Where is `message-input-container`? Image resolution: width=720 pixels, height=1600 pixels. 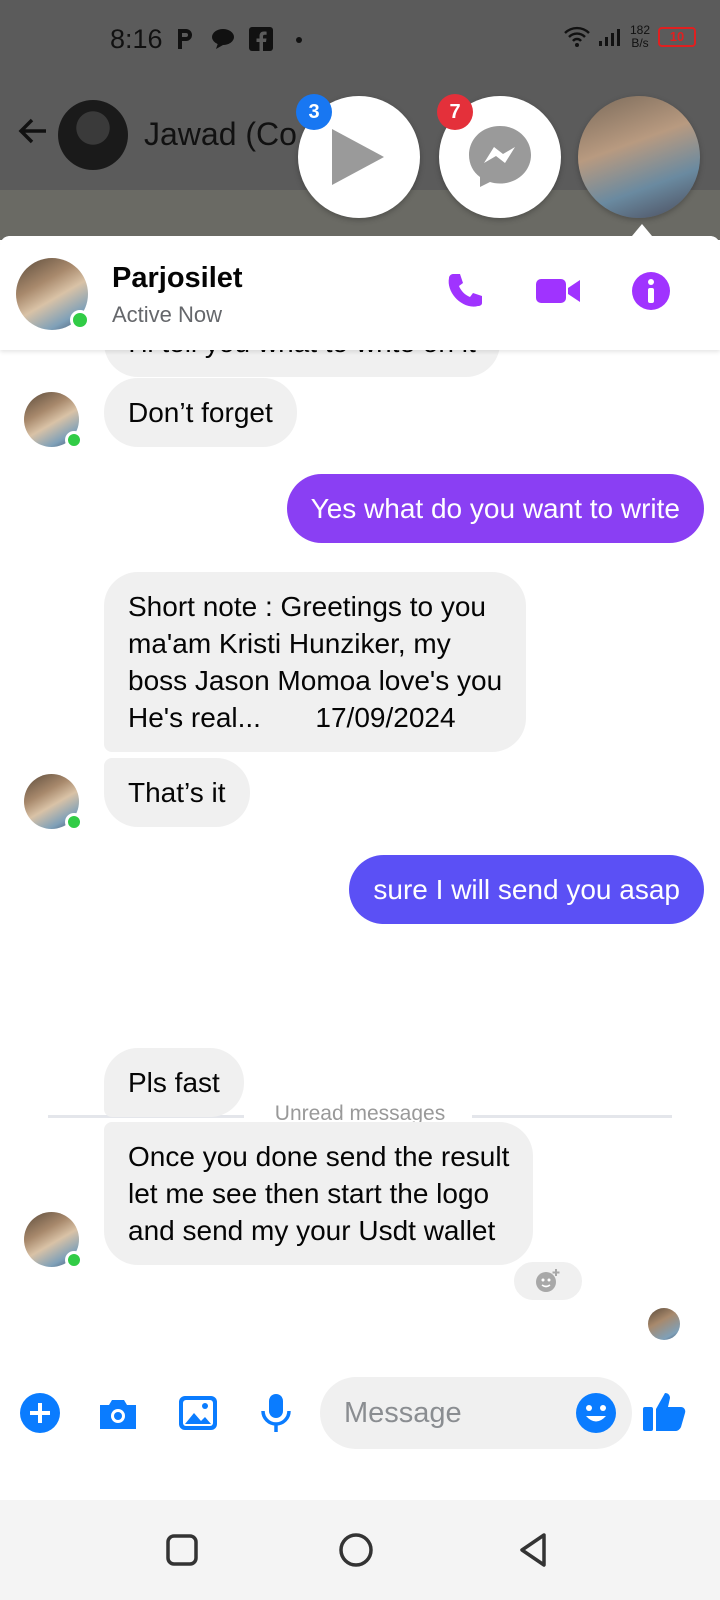 message-input-container is located at coordinates (476, 1413).